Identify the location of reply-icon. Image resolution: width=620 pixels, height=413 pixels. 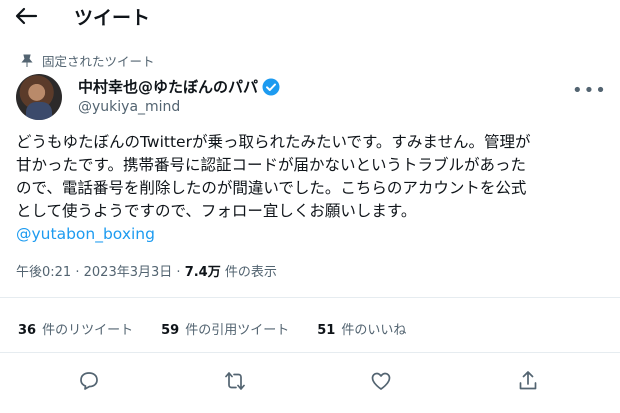
(89, 381).